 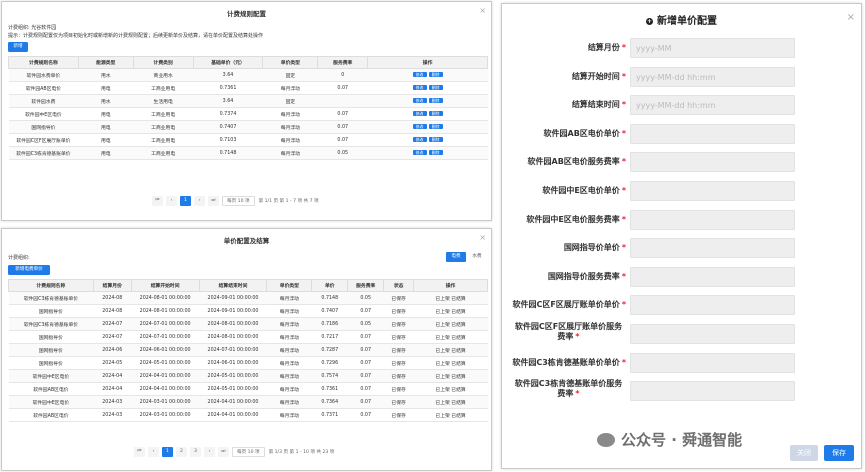 What do you see at coordinates (112, 324) in the screenshot?
I see `table-cell: 2024-07` at bounding box center [112, 324].